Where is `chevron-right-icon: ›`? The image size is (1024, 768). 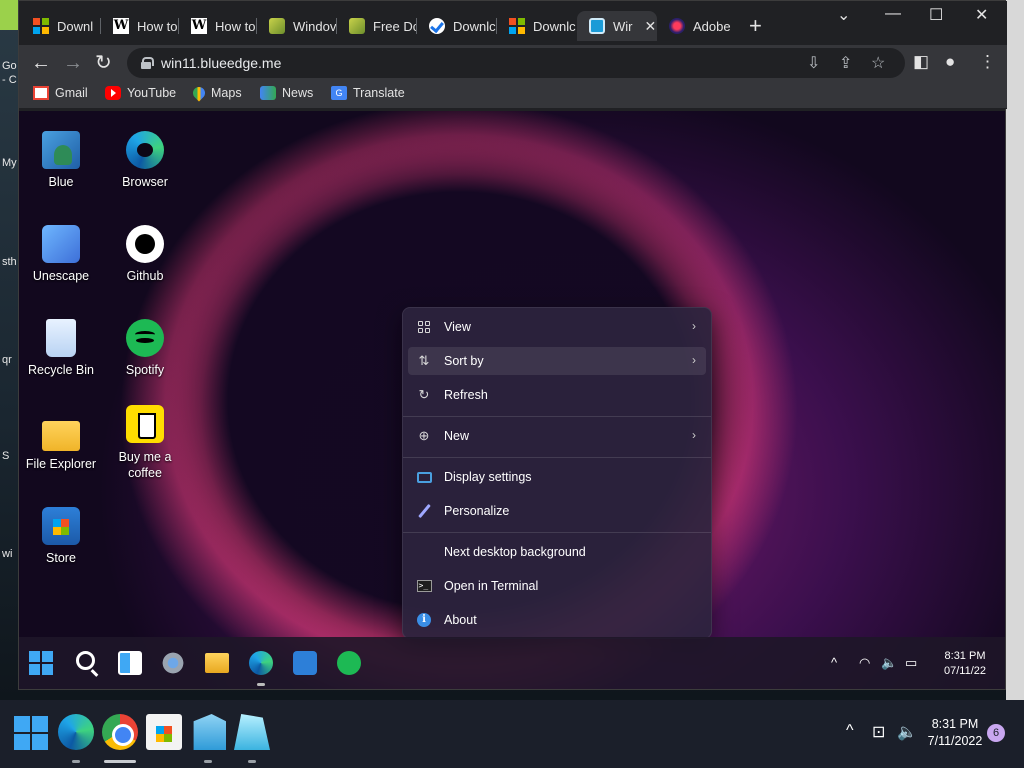 chevron-right-icon: › is located at coordinates (694, 435).